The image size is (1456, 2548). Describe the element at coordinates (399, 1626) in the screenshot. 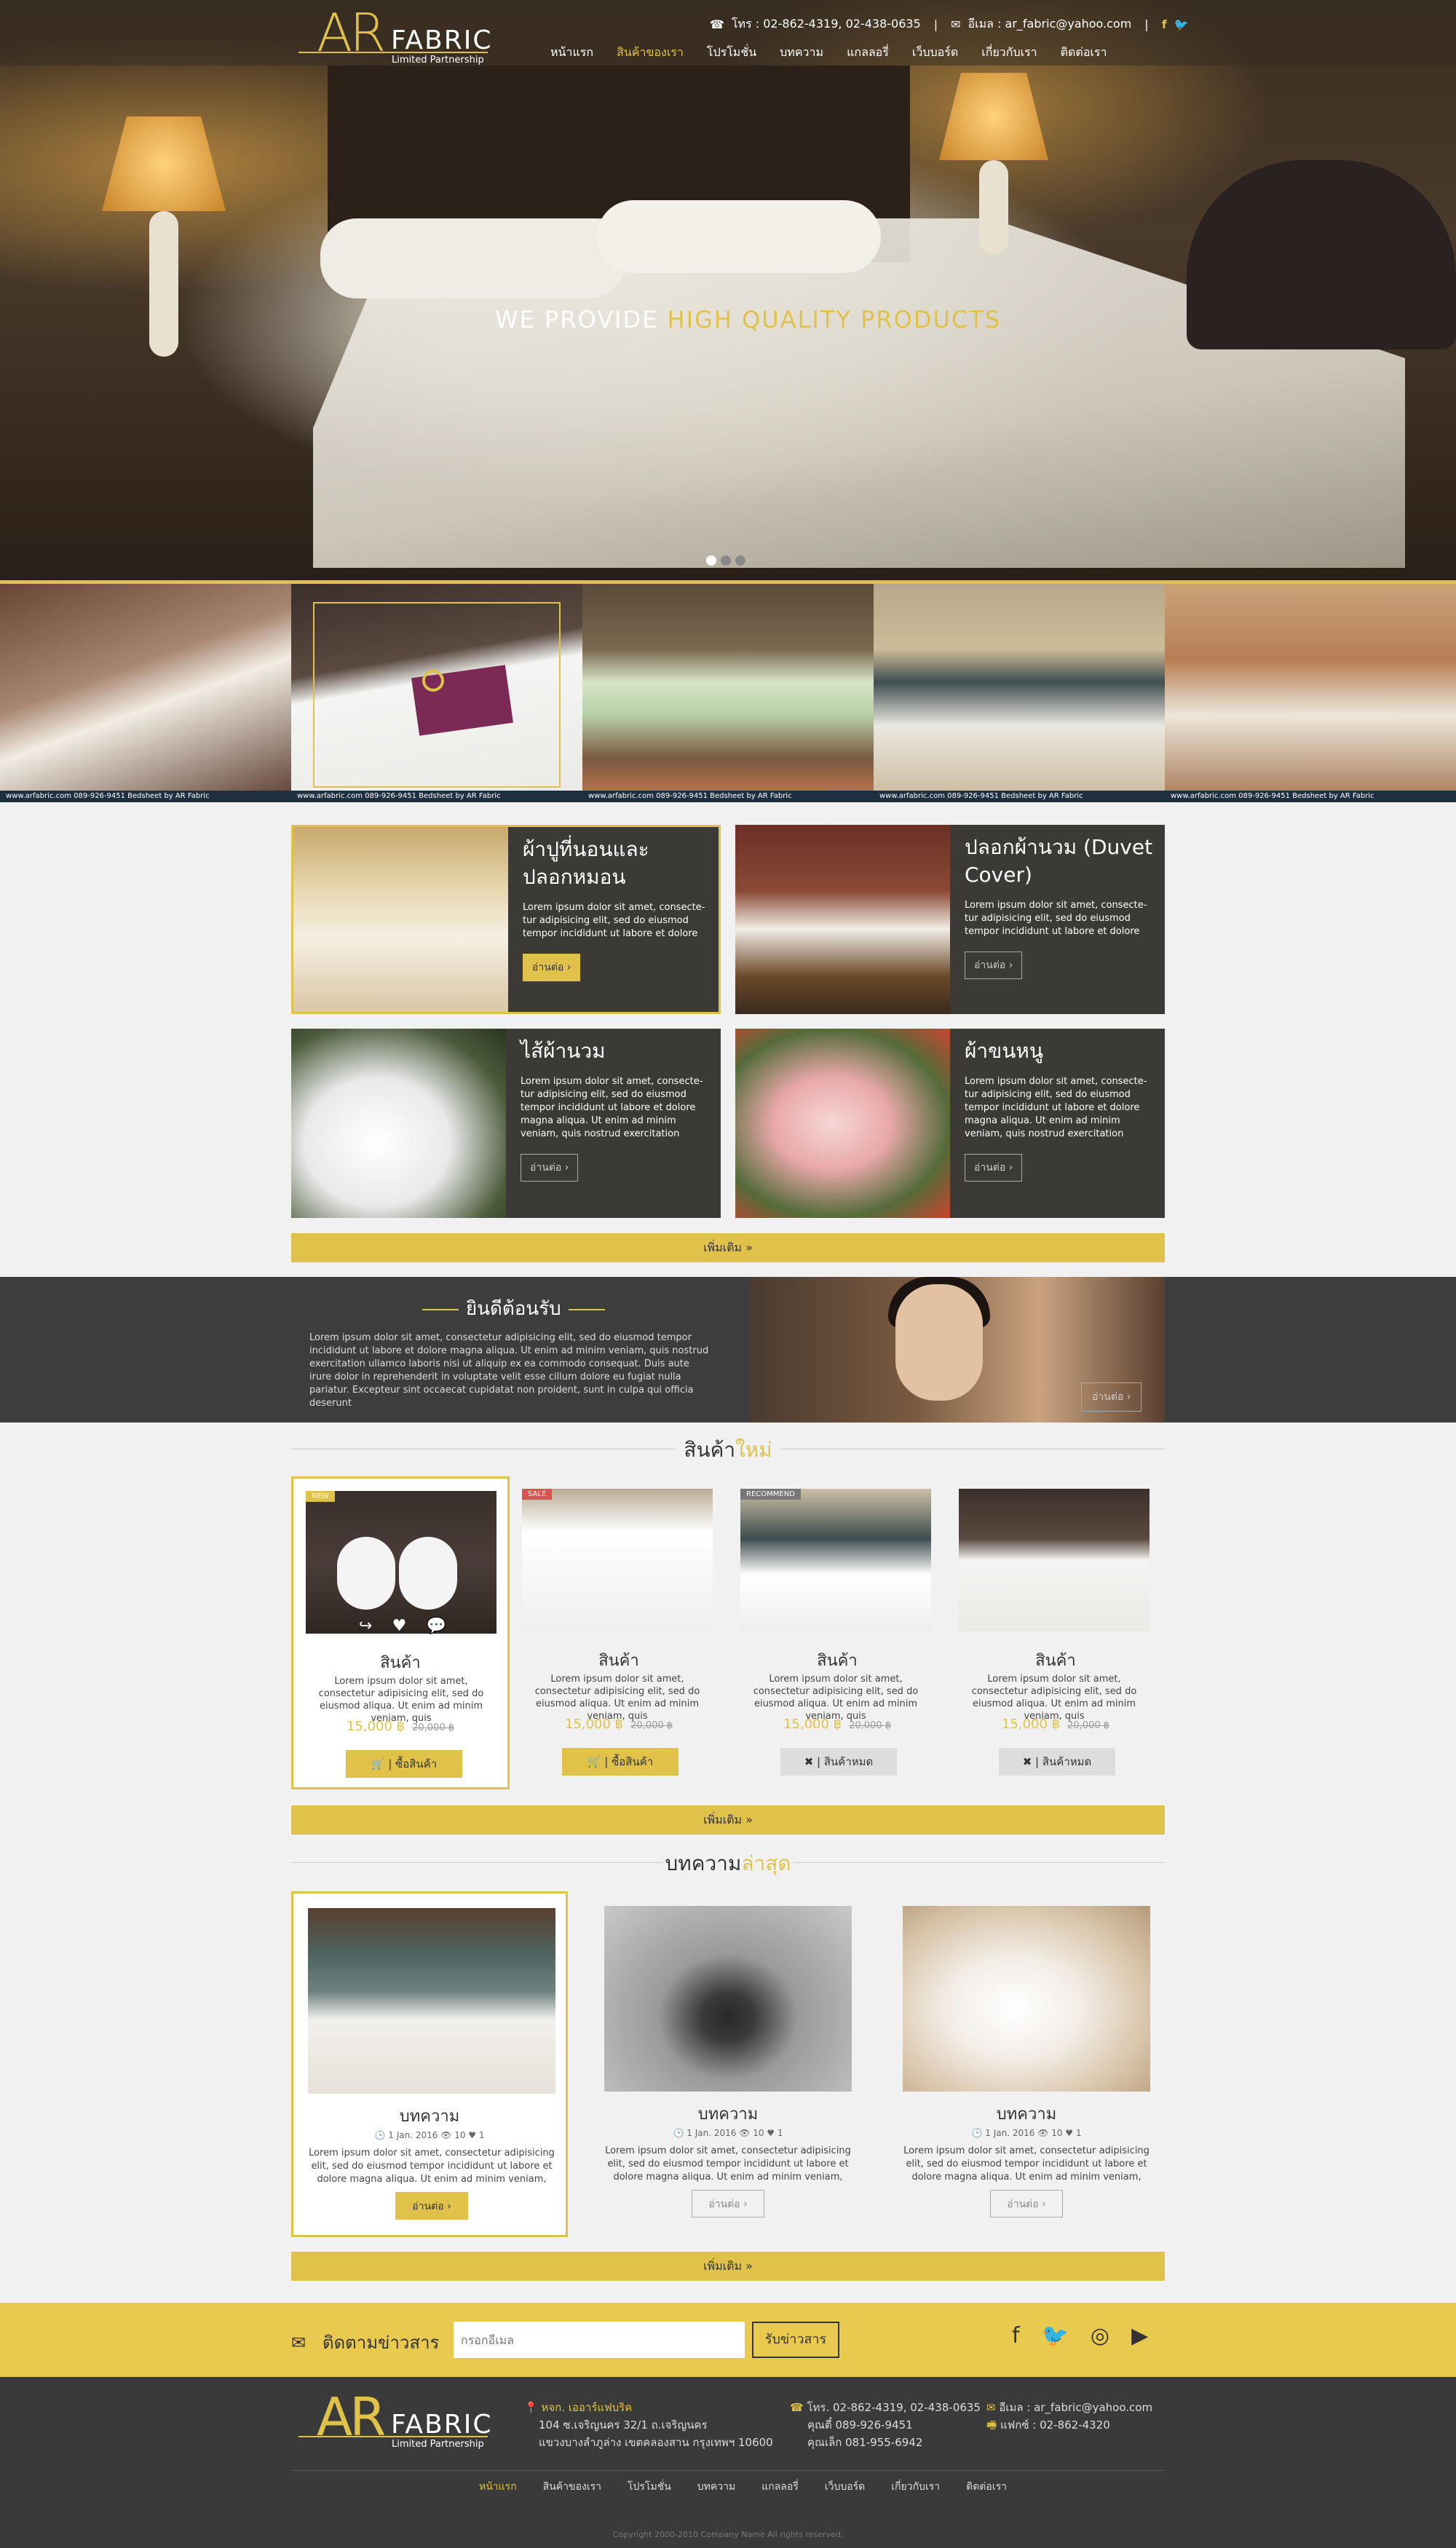

I see `heart-icon: ♥` at that location.